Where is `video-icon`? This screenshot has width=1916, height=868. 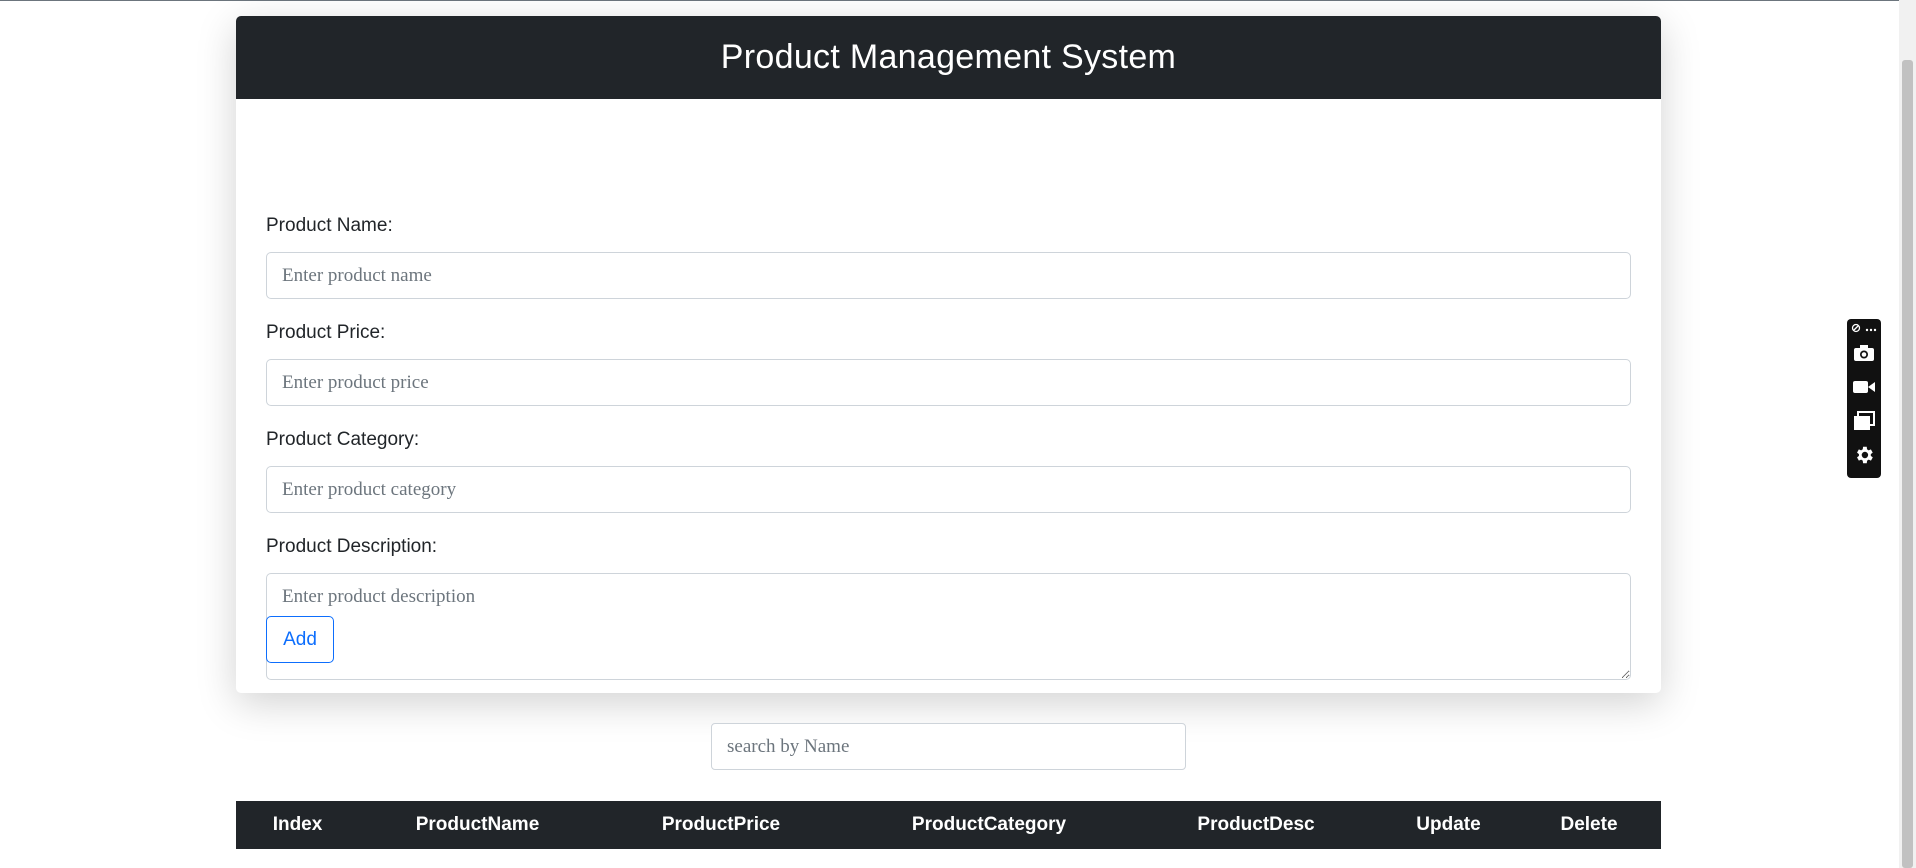 video-icon is located at coordinates (1864, 387).